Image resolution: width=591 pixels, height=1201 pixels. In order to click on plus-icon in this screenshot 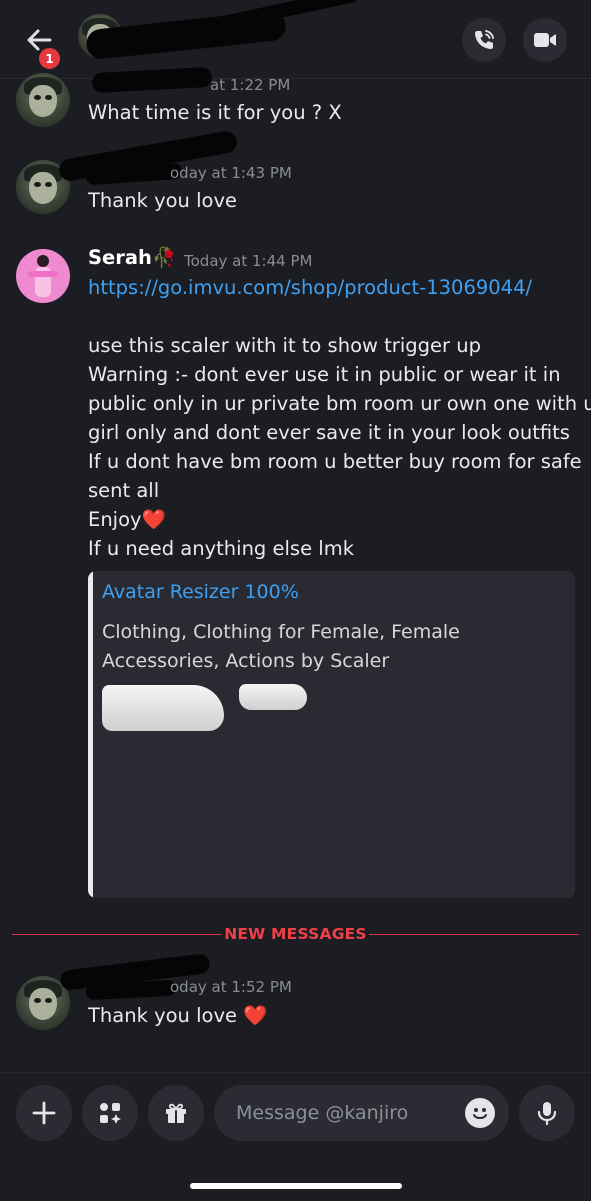, I will do `click(44, 1113)`.